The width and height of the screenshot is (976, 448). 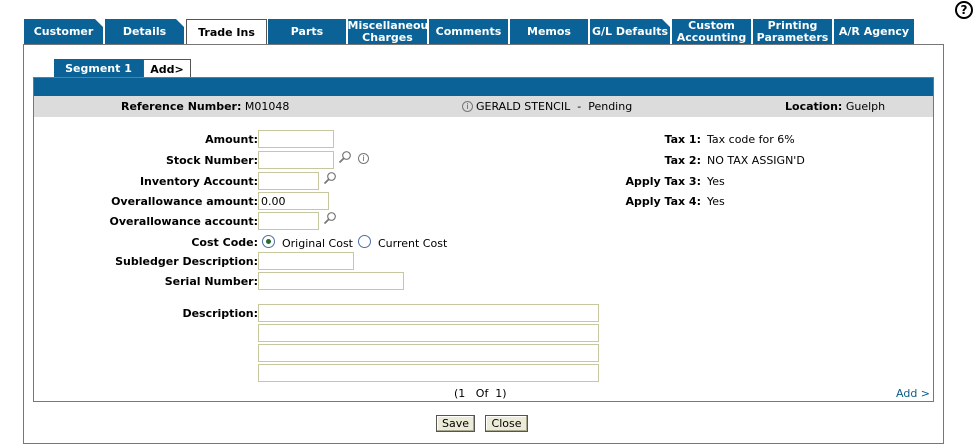 I want to click on apply-tax3-value: Yes, so click(x=716, y=181).